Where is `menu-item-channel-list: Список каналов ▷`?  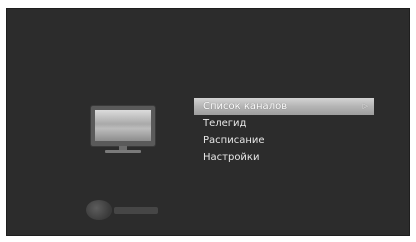
menu-item-channel-list: Список каналов ▷ is located at coordinates (284, 106).